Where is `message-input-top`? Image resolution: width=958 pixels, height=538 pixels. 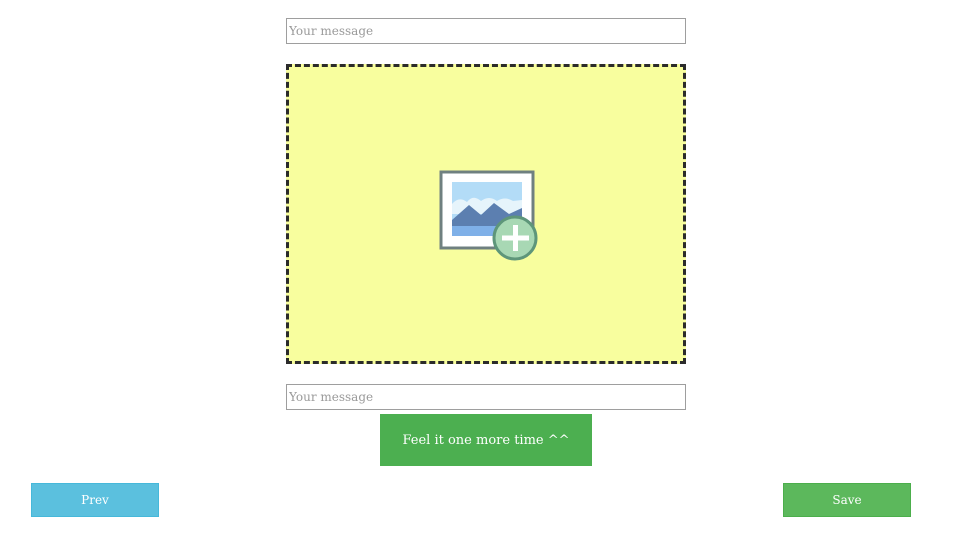 message-input-top is located at coordinates (486, 31).